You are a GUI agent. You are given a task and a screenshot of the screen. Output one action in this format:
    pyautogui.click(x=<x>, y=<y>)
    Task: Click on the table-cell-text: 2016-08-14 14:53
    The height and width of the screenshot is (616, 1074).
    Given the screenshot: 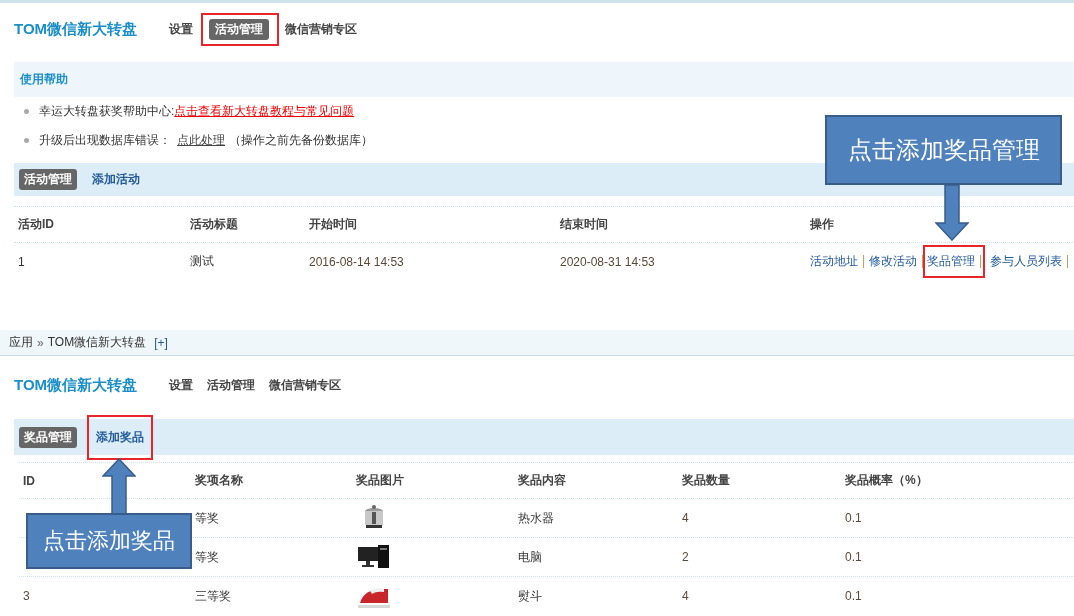 What is the action you would take?
    pyautogui.click(x=356, y=261)
    